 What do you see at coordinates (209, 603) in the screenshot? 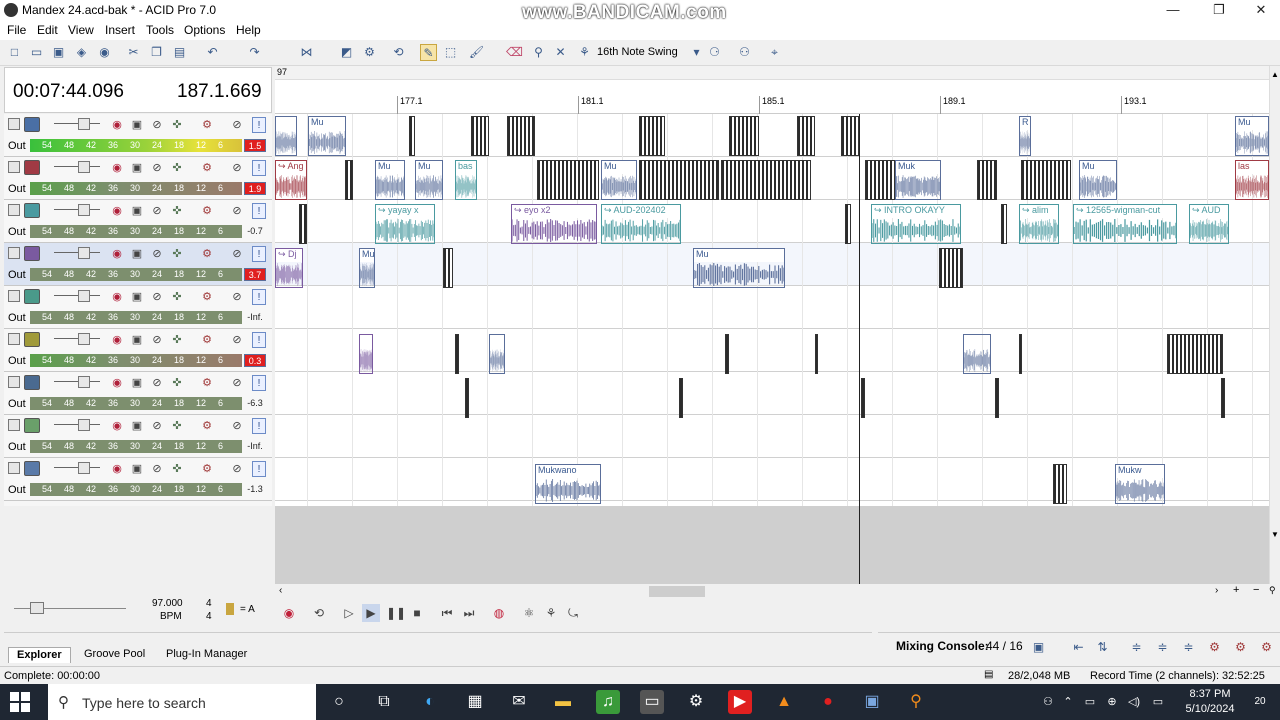
I see `time-signature-top: 4` at bounding box center [209, 603].